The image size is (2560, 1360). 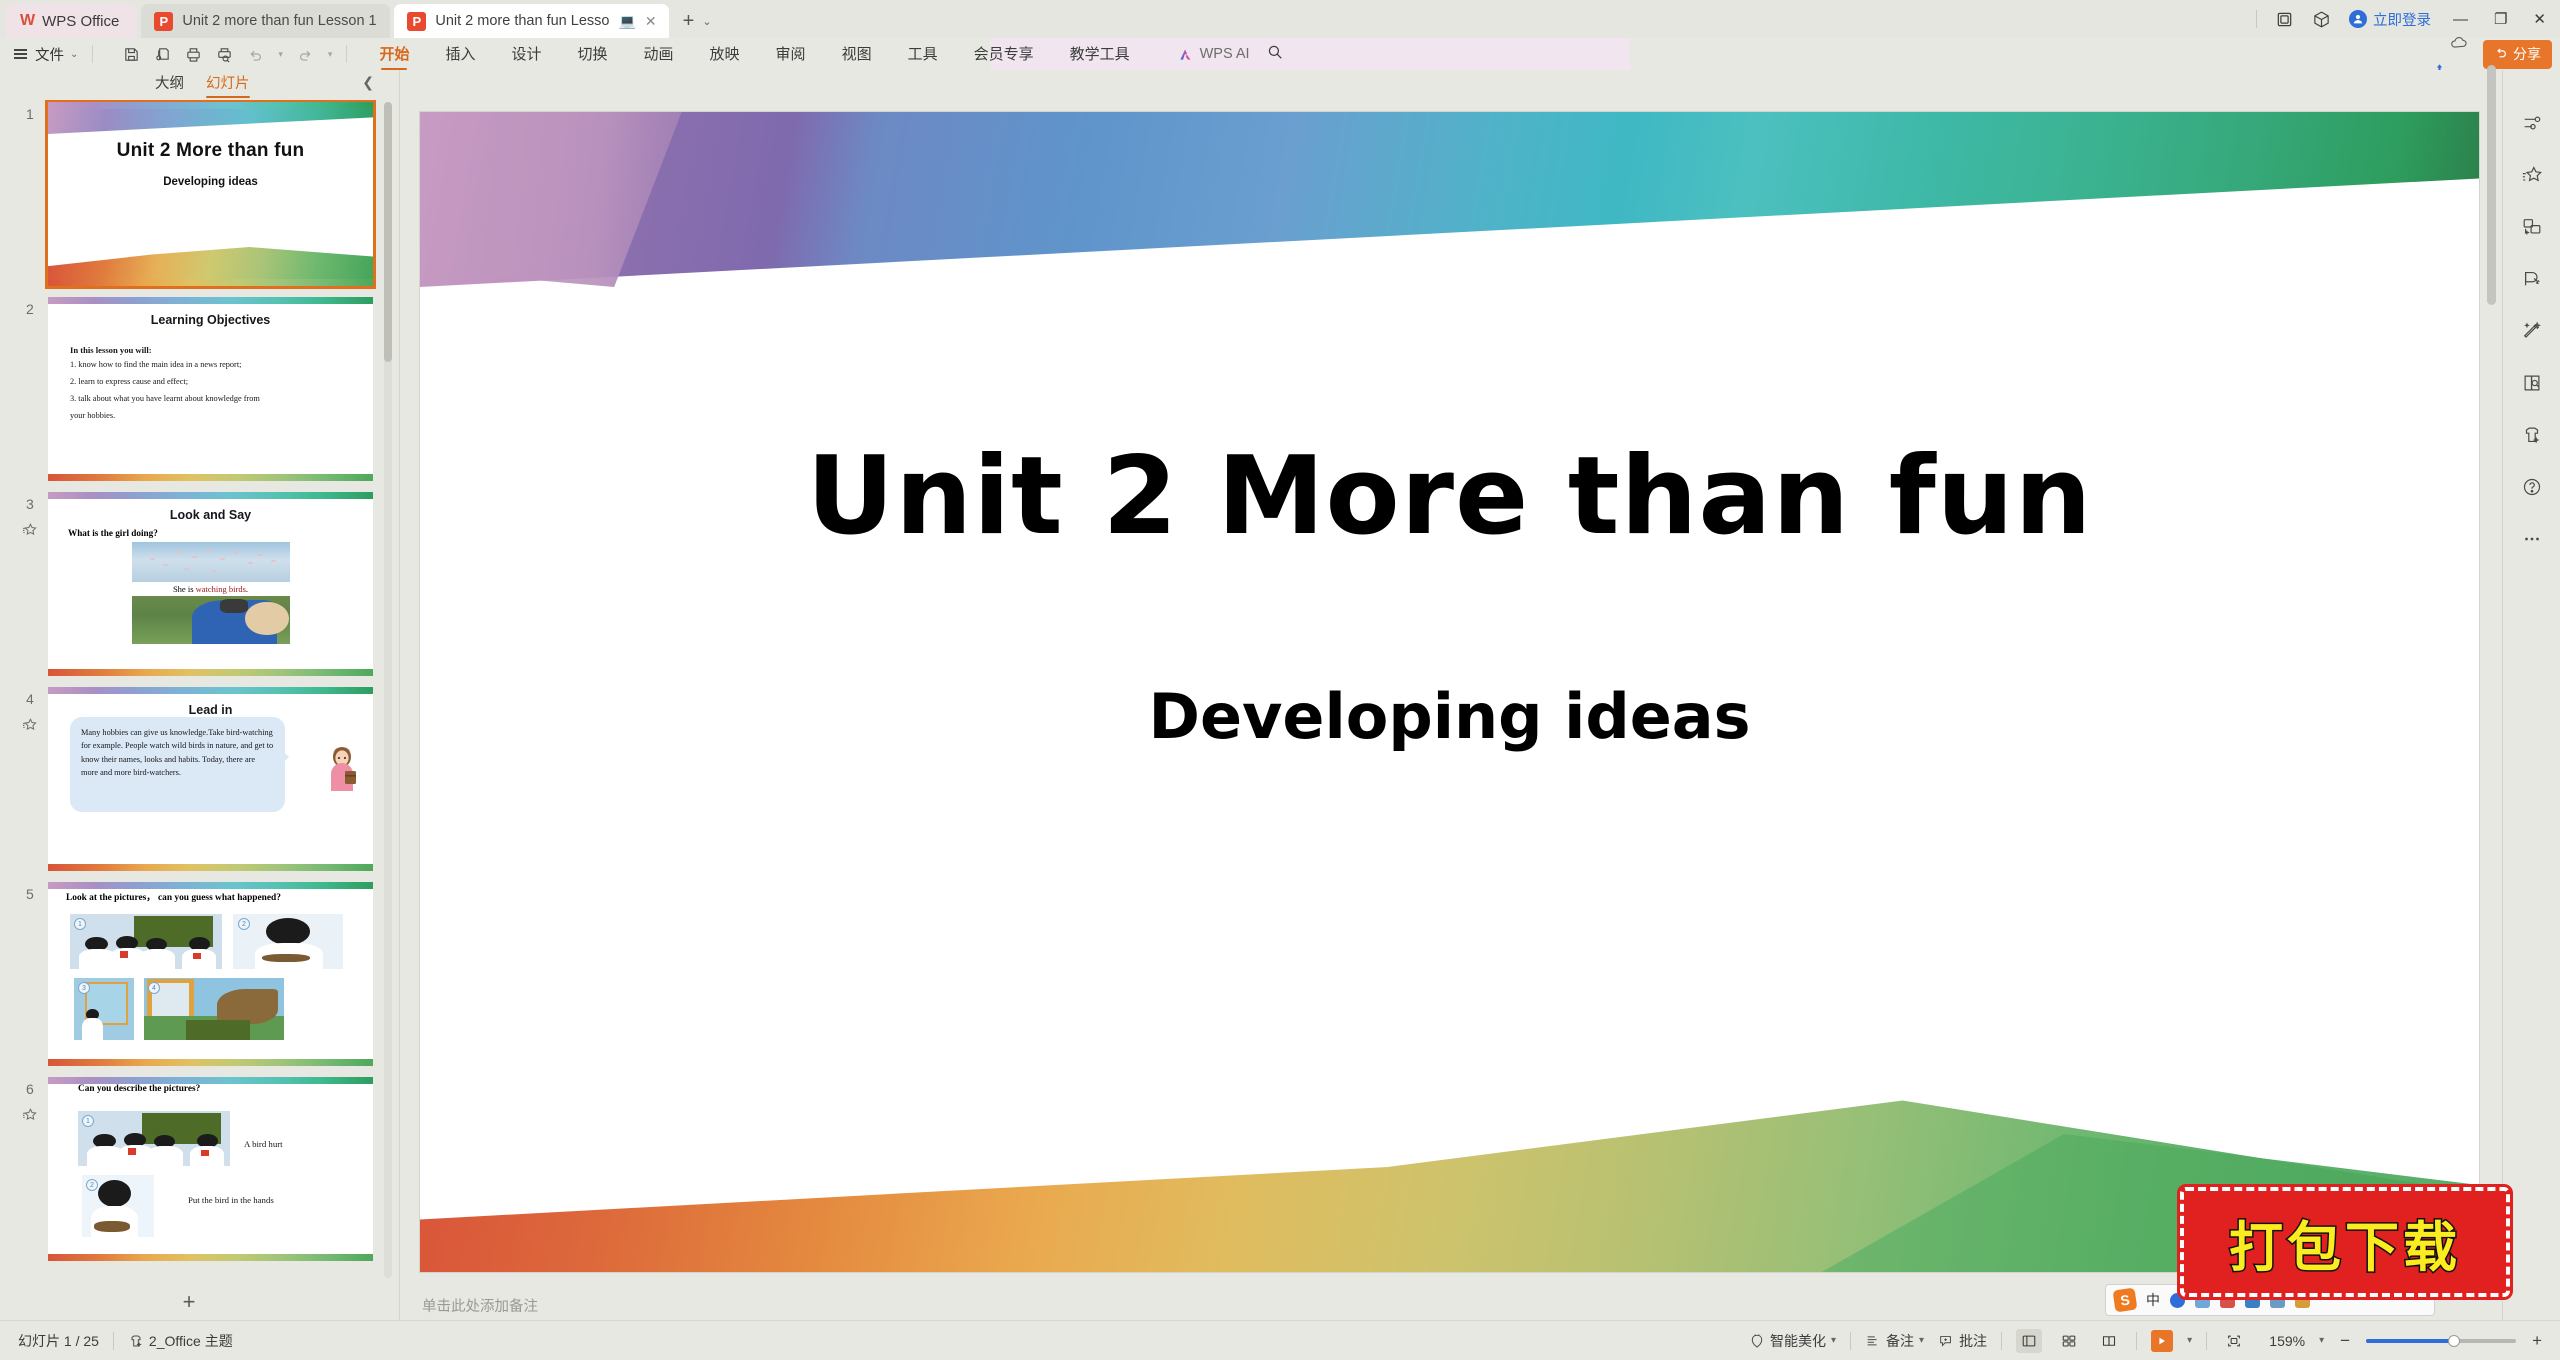 I want to click on normal-view-button, so click(x=2029, y=1340).